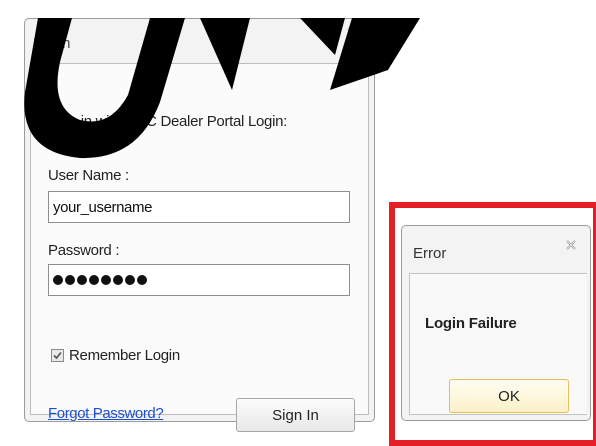 The height and width of the screenshot is (446, 596). Describe the element at coordinates (471, 323) in the screenshot. I see `error-message: Login Failure` at that location.